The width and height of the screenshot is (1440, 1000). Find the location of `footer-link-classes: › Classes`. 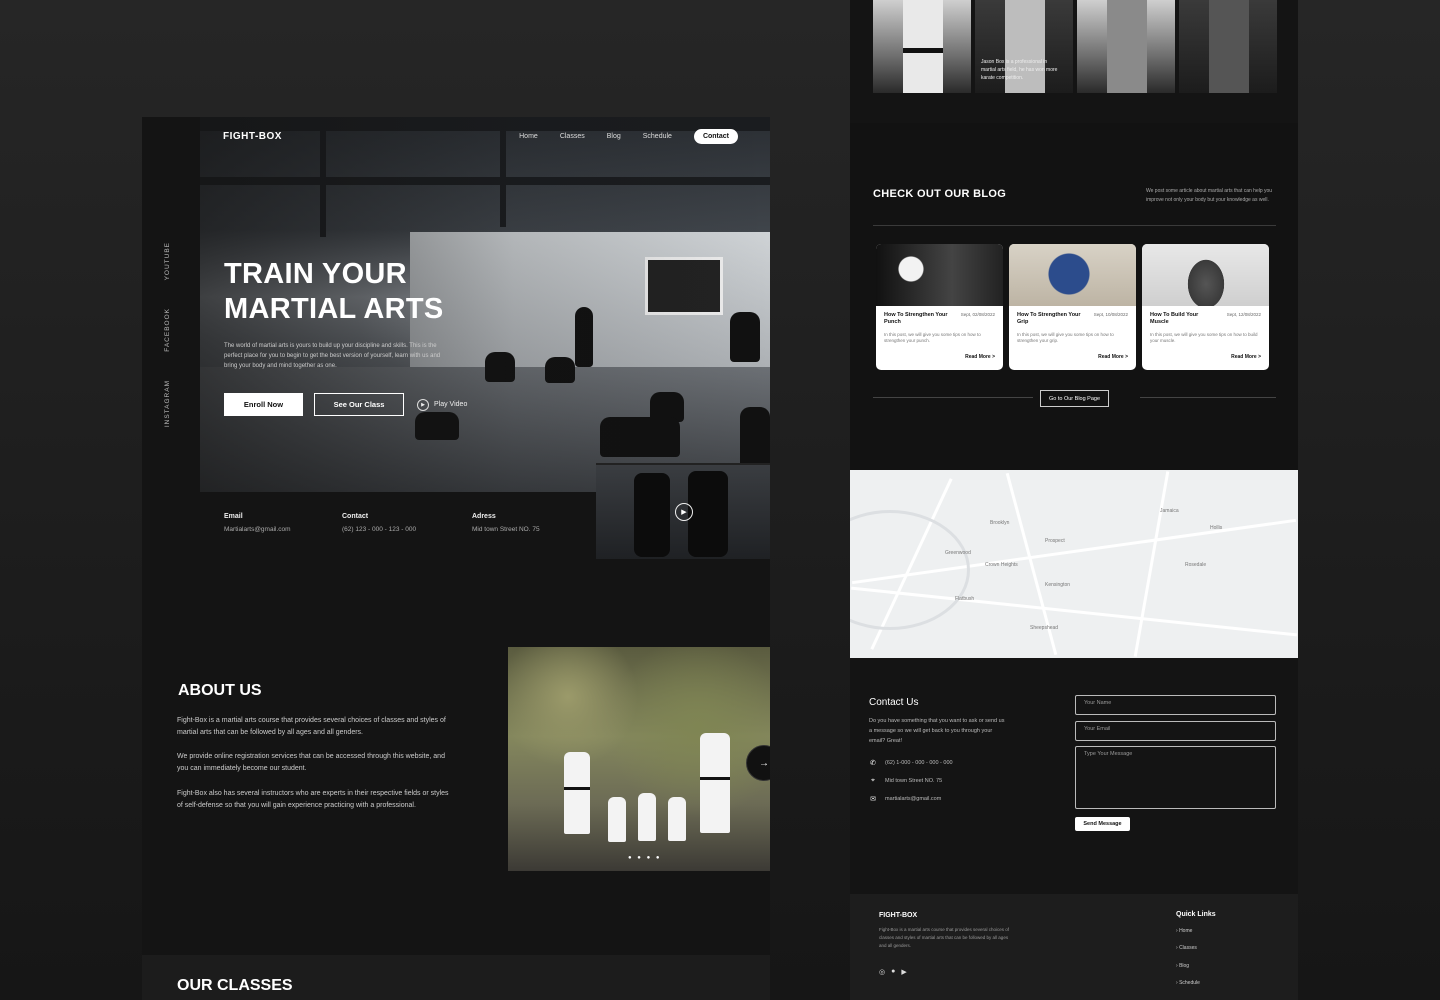

footer-link-classes: › Classes is located at coordinates (1186, 948).